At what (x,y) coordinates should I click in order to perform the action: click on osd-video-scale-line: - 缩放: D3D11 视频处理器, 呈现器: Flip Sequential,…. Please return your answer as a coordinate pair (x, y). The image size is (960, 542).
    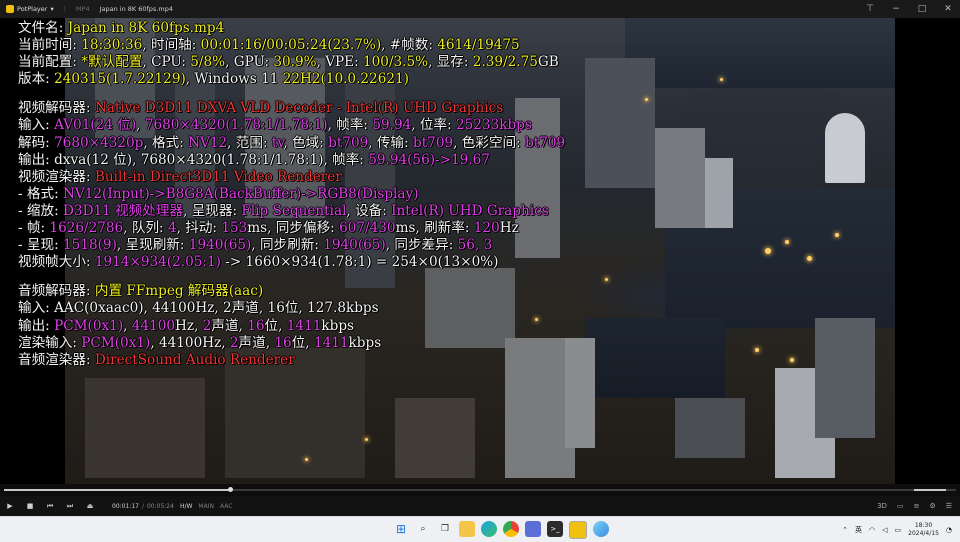
    Looking at the image, I should click on (468, 211).